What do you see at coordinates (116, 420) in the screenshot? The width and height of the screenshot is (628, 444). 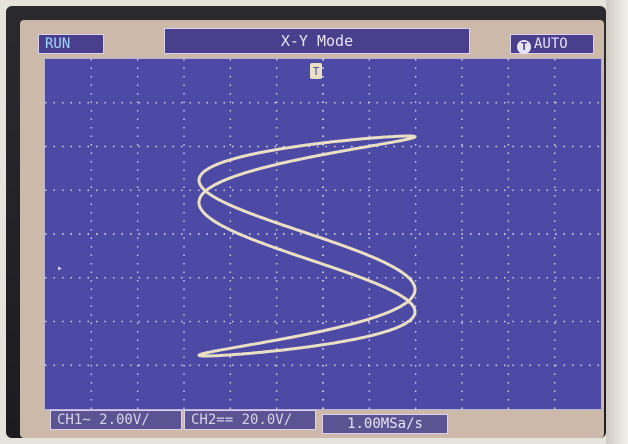 I see `channel1-scale: CH1~ 2.00V/` at bounding box center [116, 420].